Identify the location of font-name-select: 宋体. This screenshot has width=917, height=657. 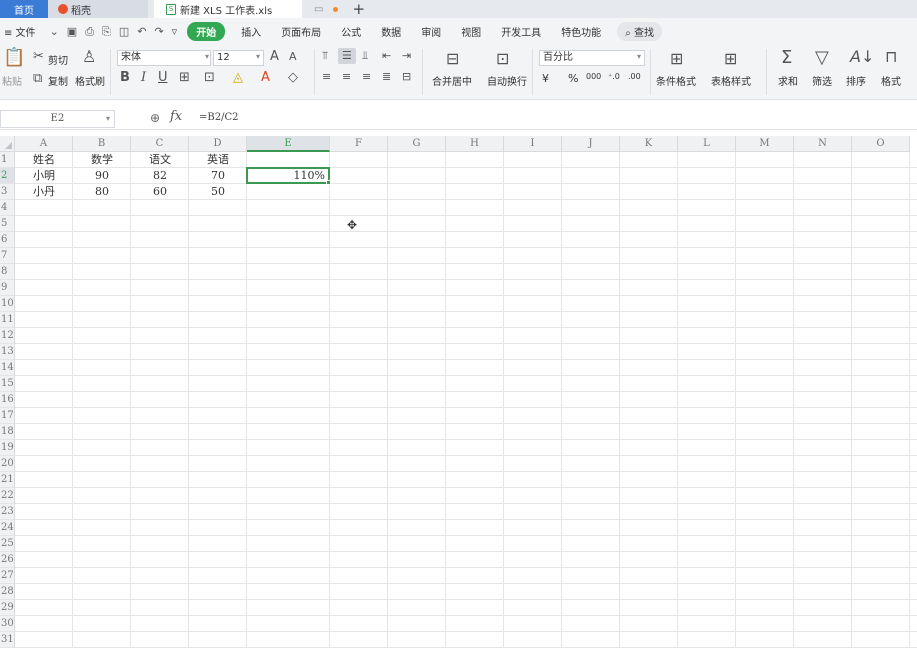
(164, 58).